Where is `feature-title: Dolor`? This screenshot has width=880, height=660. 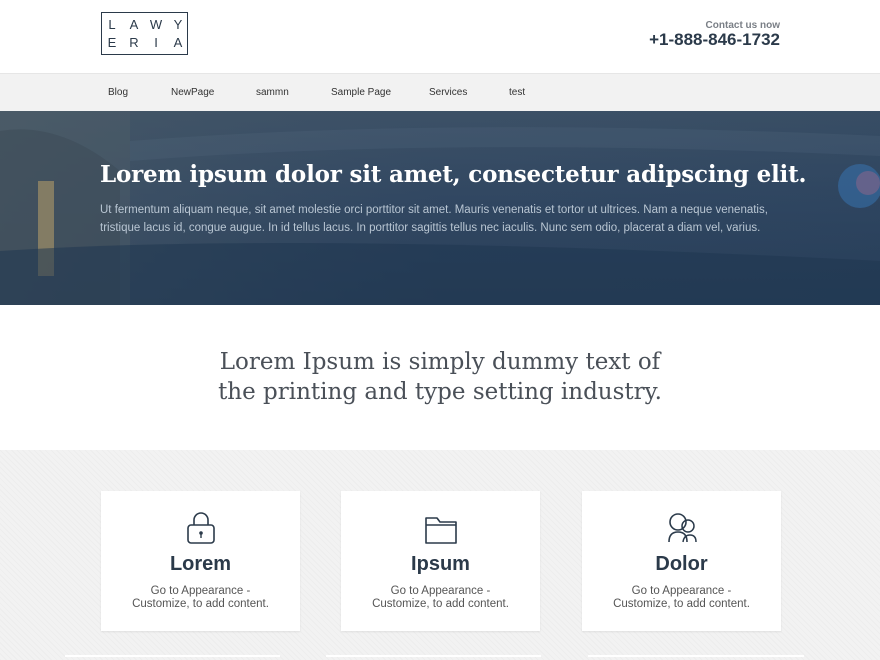 feature-title: Dolor is located at coordinates (681, 564).